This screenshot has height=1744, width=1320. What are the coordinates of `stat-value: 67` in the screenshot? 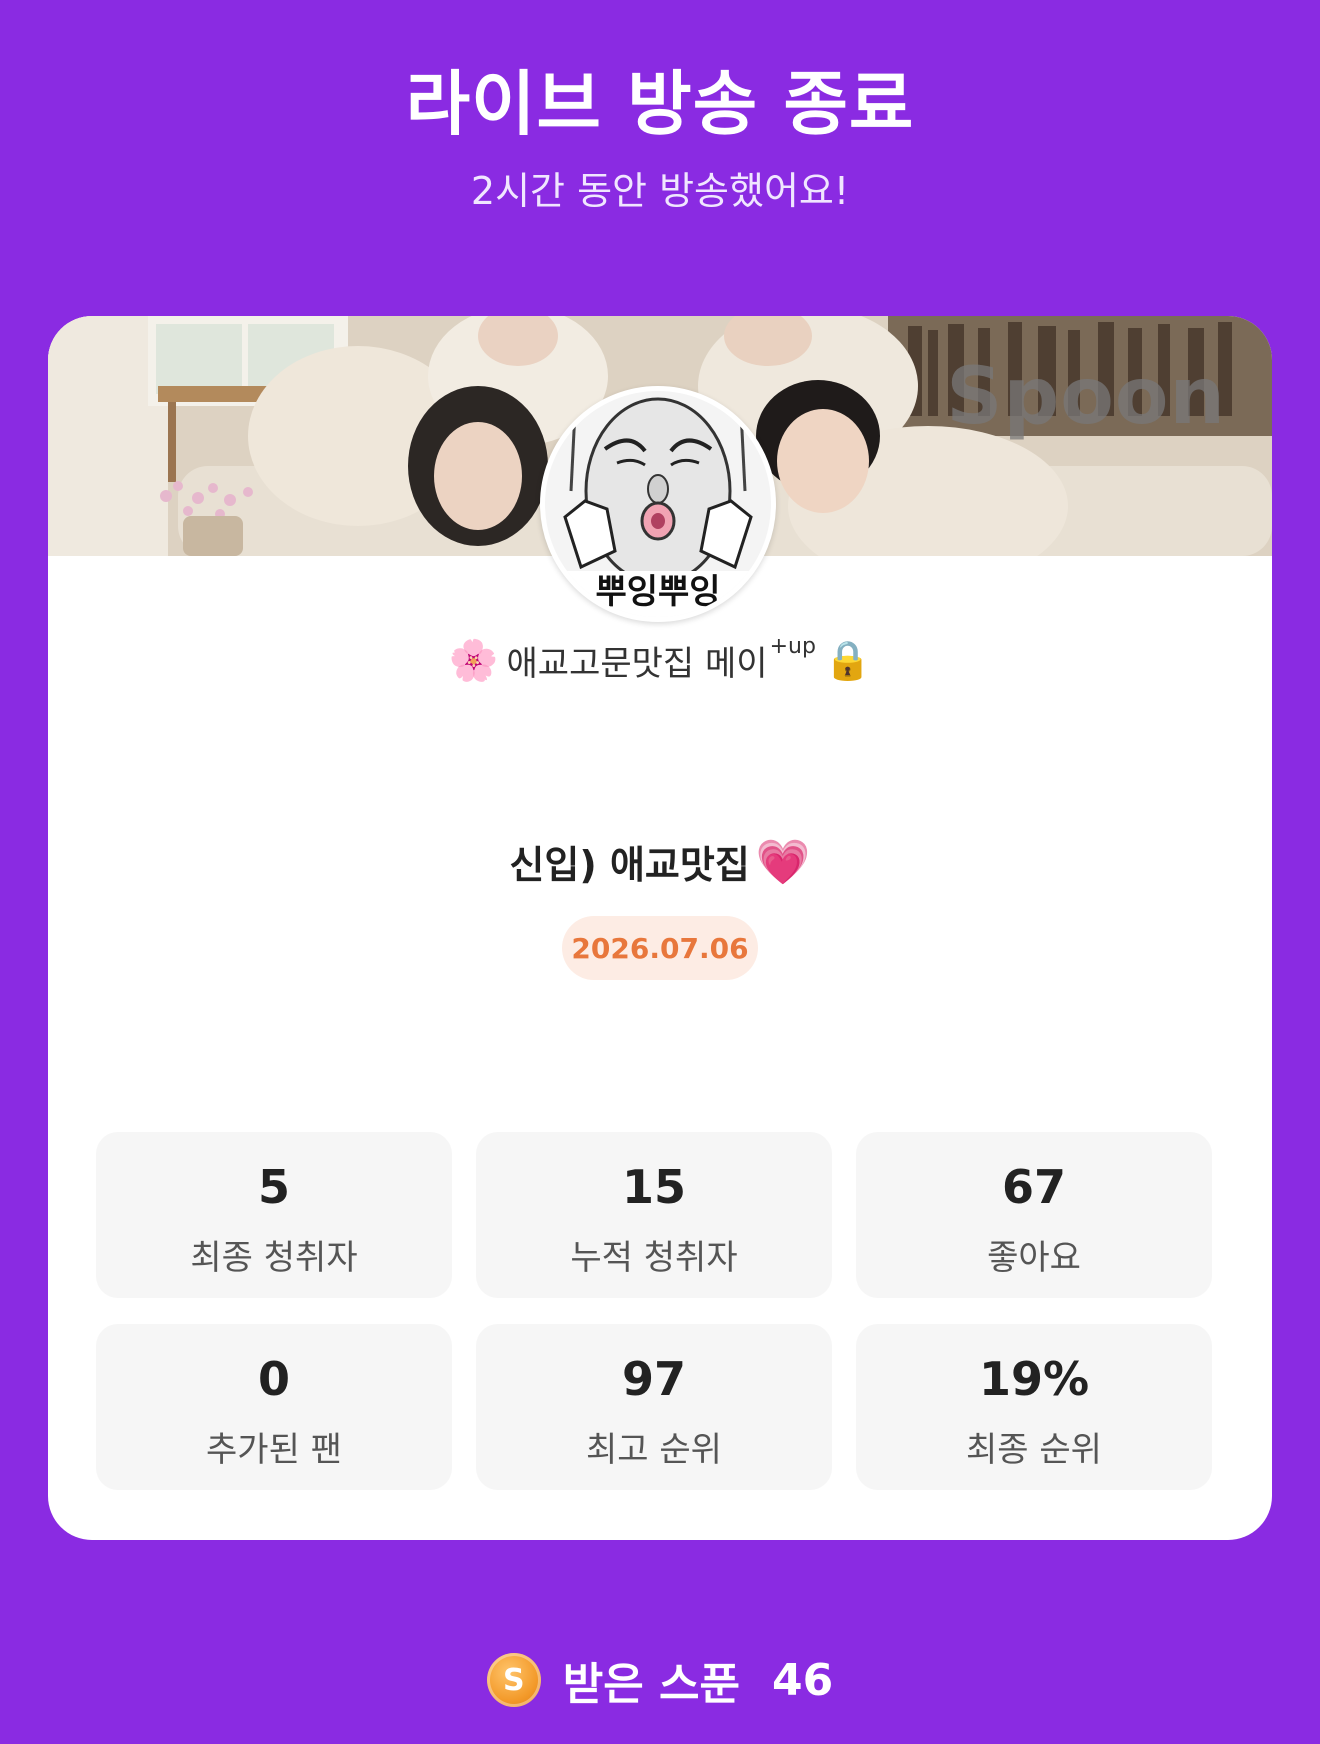 It's located at (1033, 1187).